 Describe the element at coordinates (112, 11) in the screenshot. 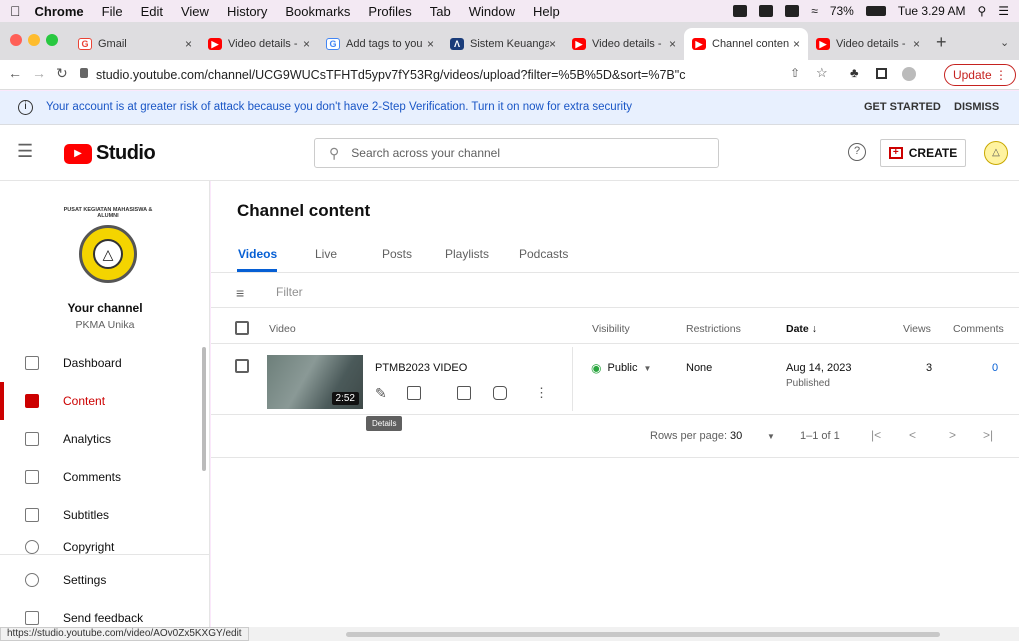

I see `menu-file: File` at that location.